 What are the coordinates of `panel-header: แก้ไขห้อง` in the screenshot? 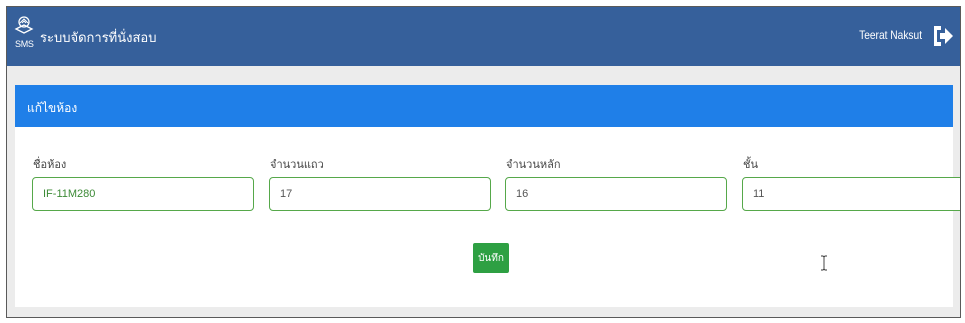 It's located at (484, 106).